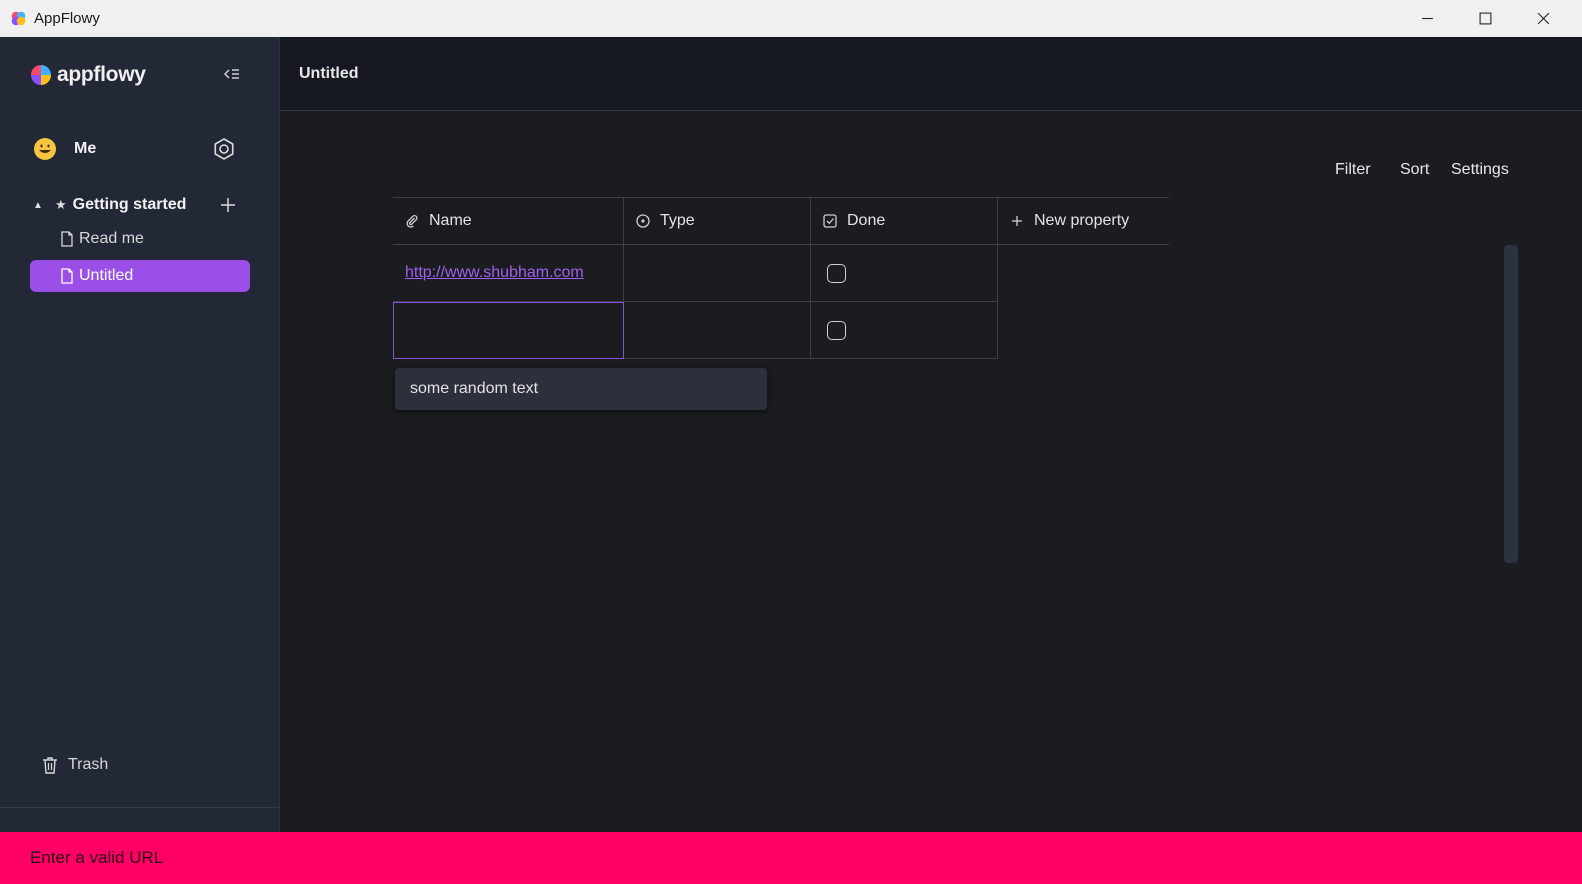 This screenshot has width=1582, height=884. What do you see at coordinates (129, 204) in the screenshot?
I see `workspace-name: Getting started` at bounding box center [129, 204].